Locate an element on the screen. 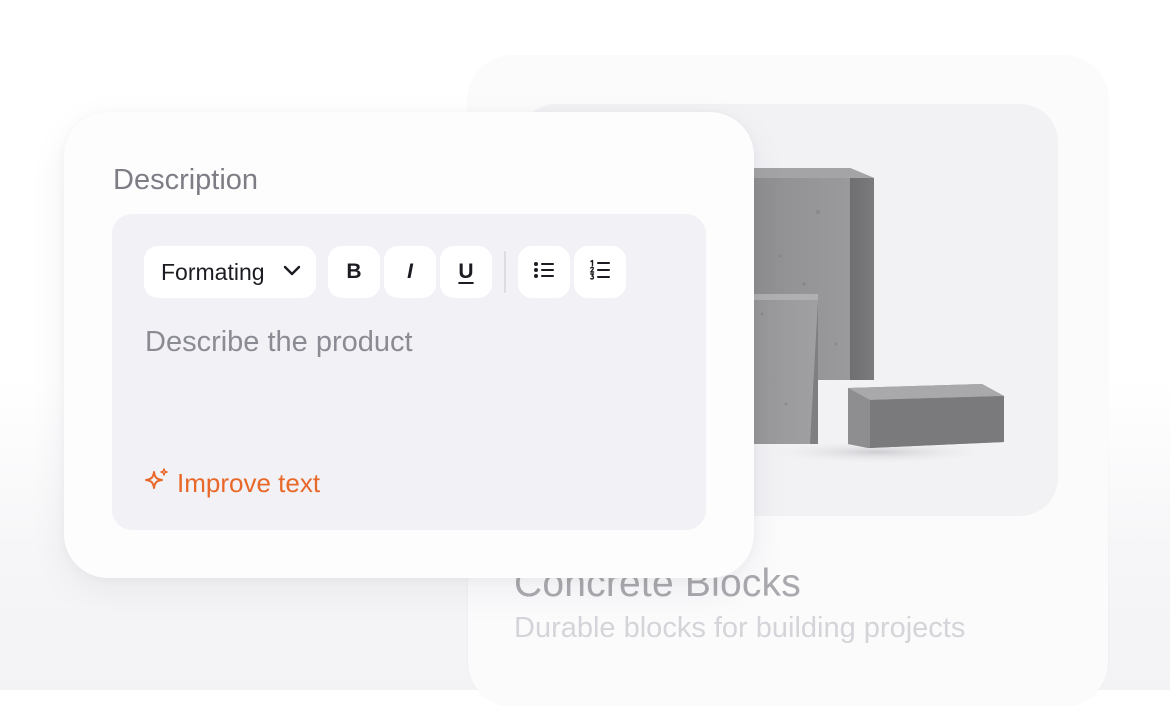 The width and height of the screenshot is (1170, 706). sparkle-icon is located at coordinates (157, 483).